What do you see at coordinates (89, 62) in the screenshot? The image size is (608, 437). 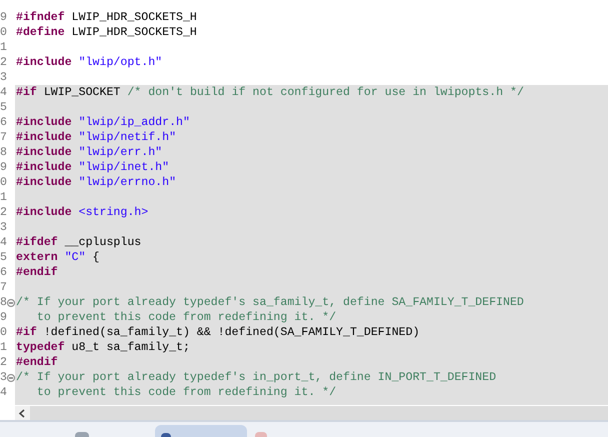 I see `code-line: #include "lwip/opt.h"` at bounding box center [89, 62].